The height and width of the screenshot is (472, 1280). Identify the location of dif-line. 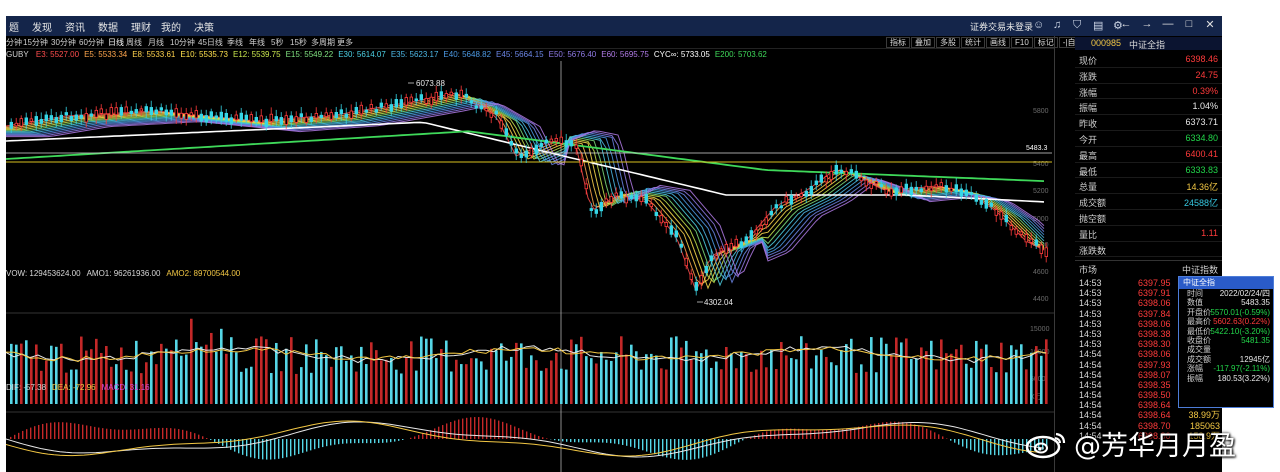
(525, 439).